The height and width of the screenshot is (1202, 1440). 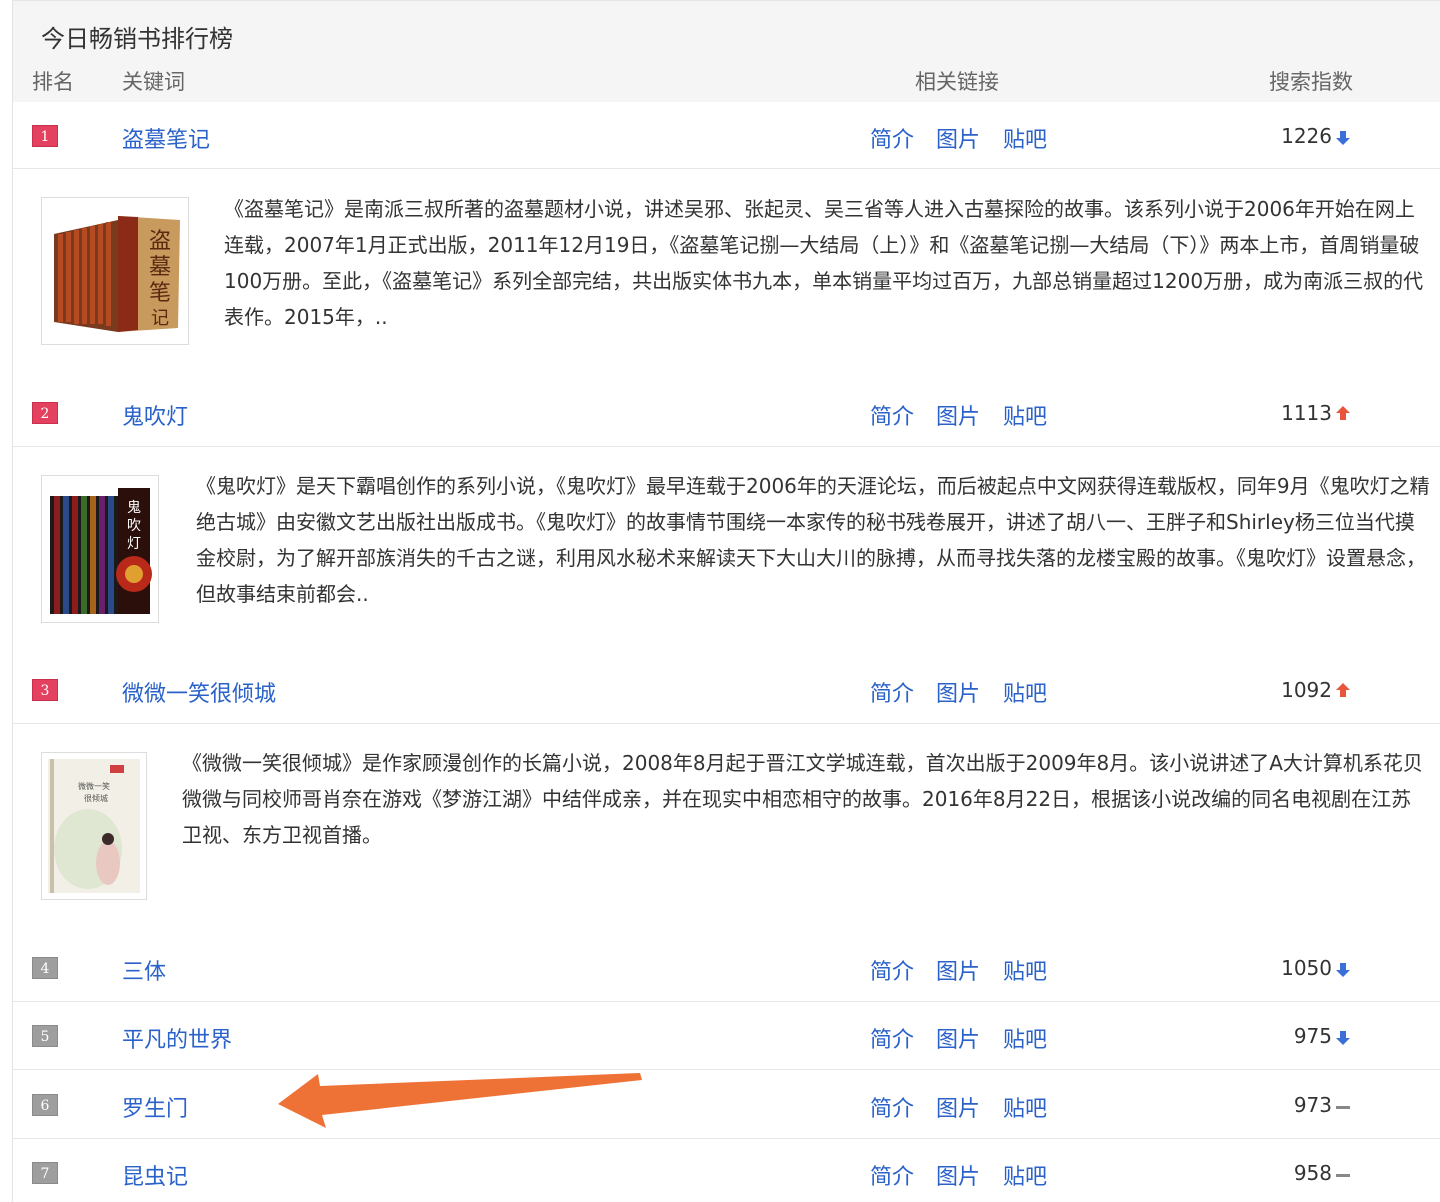 I want to click on daomu-cover-image: 盗 墓 笔 记, so click(x=115, y=271).